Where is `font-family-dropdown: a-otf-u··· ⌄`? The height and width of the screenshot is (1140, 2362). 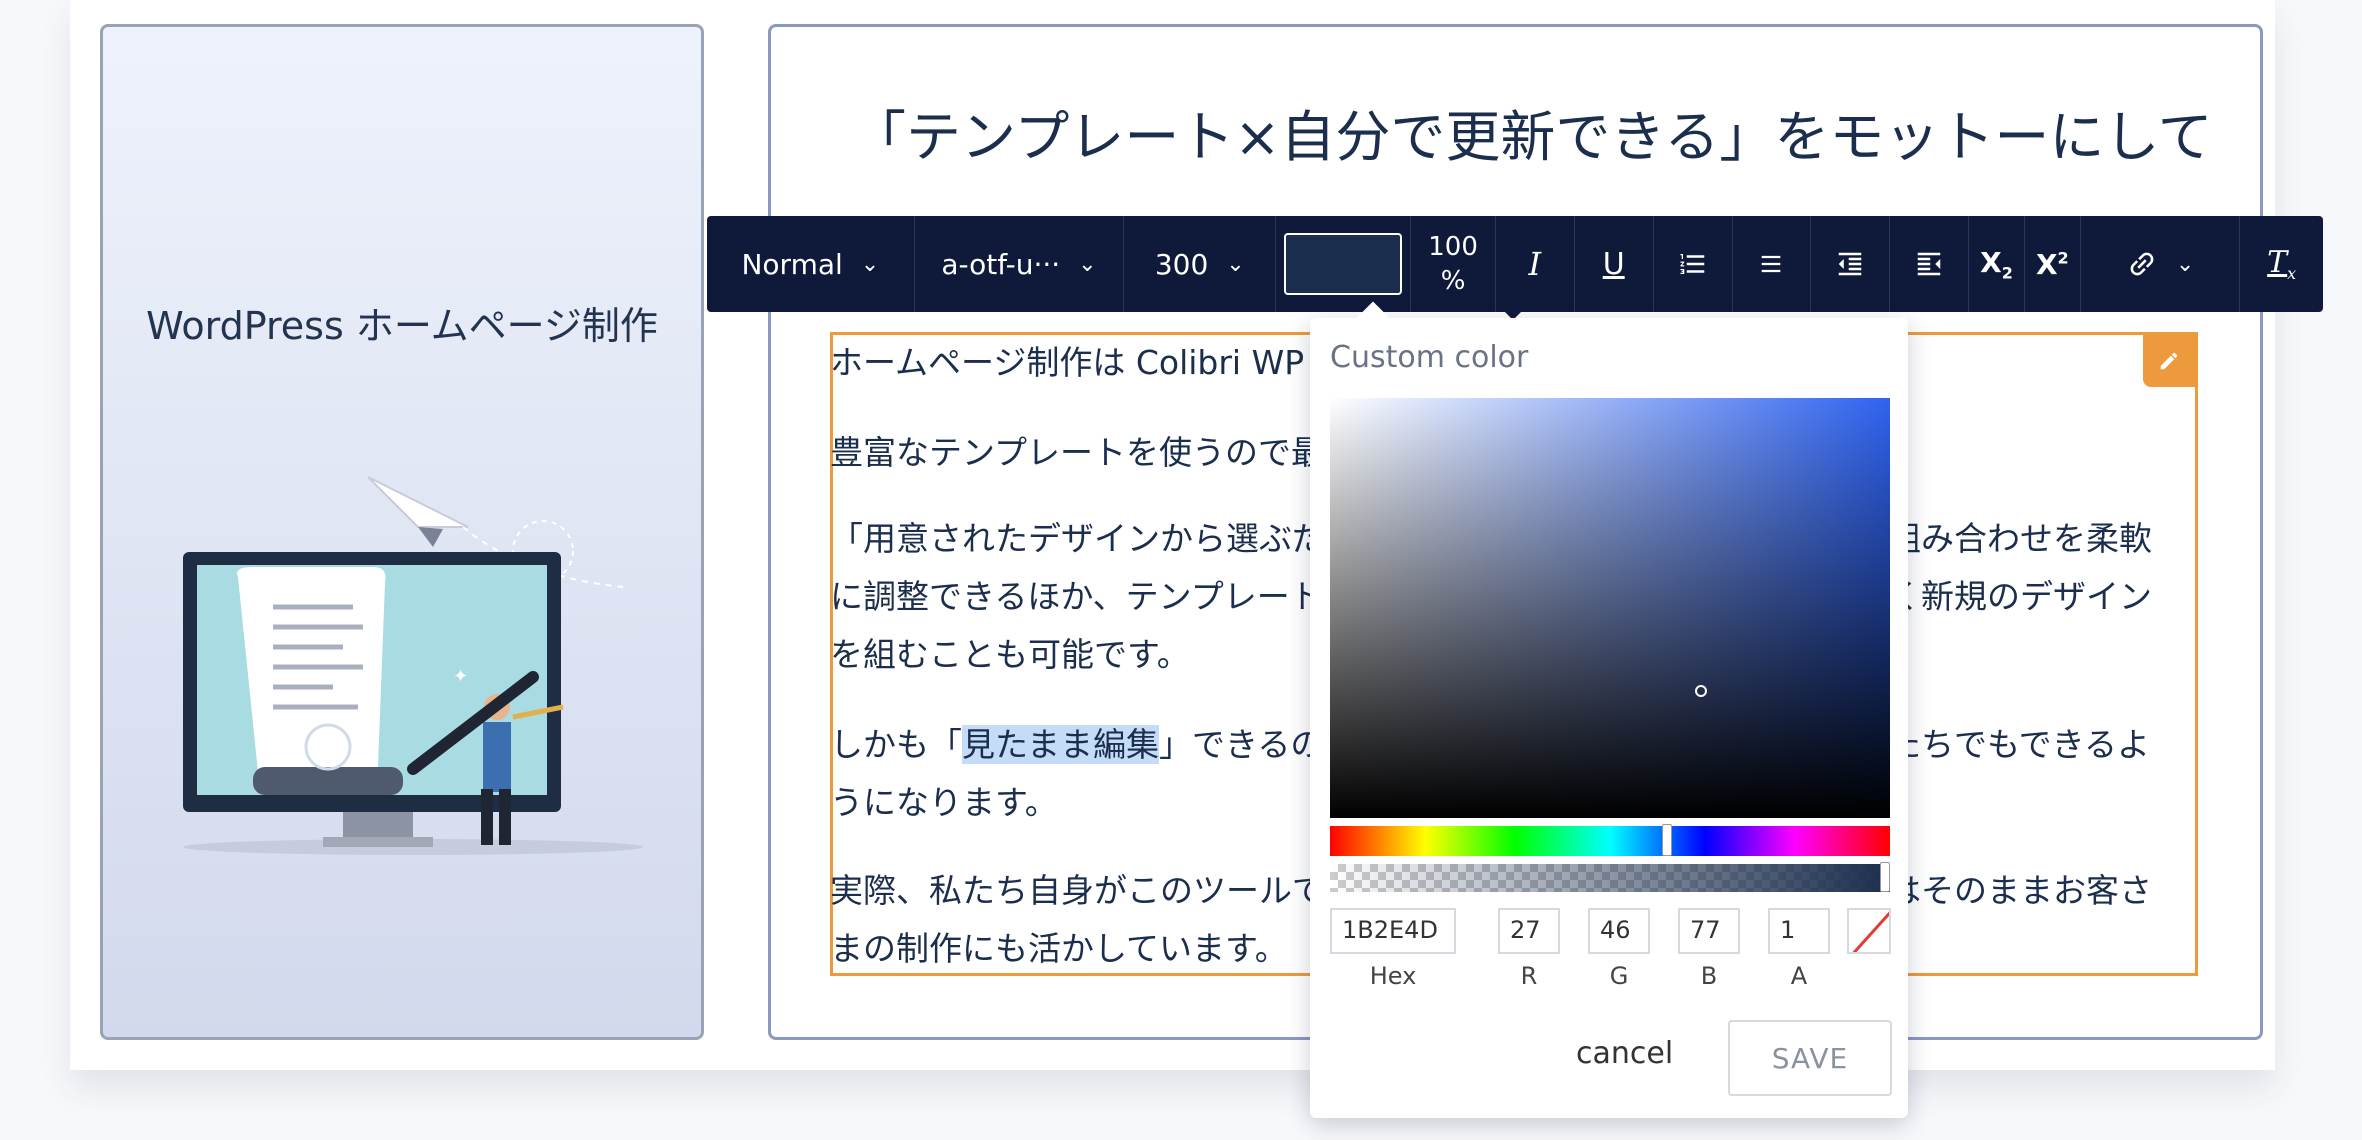 font-family-dropdown: a-otf-u··· ⌄ is located at coordinates (1020, 264).